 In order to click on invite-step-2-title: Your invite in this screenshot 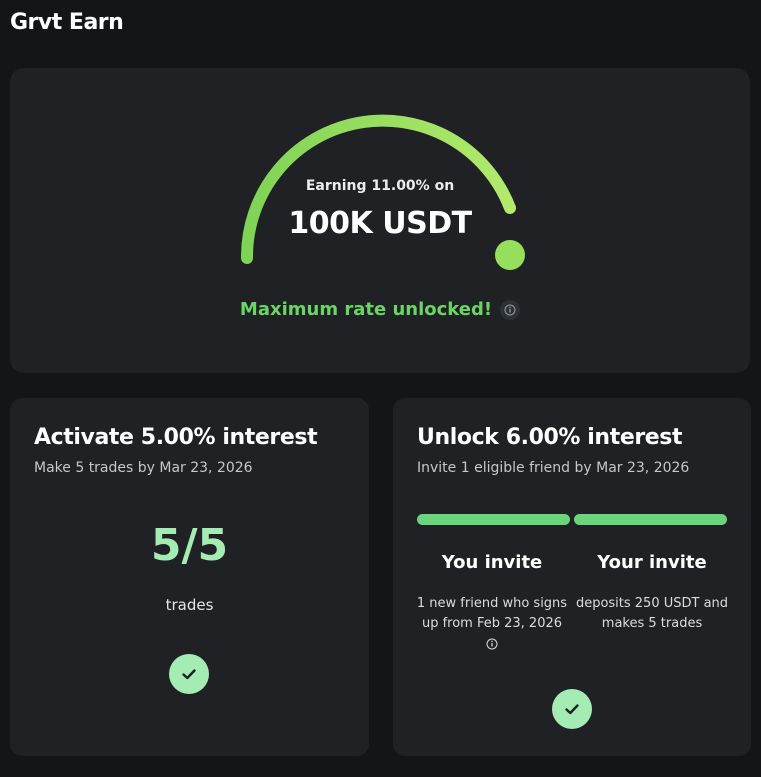, I will do `click(652, 562)`.